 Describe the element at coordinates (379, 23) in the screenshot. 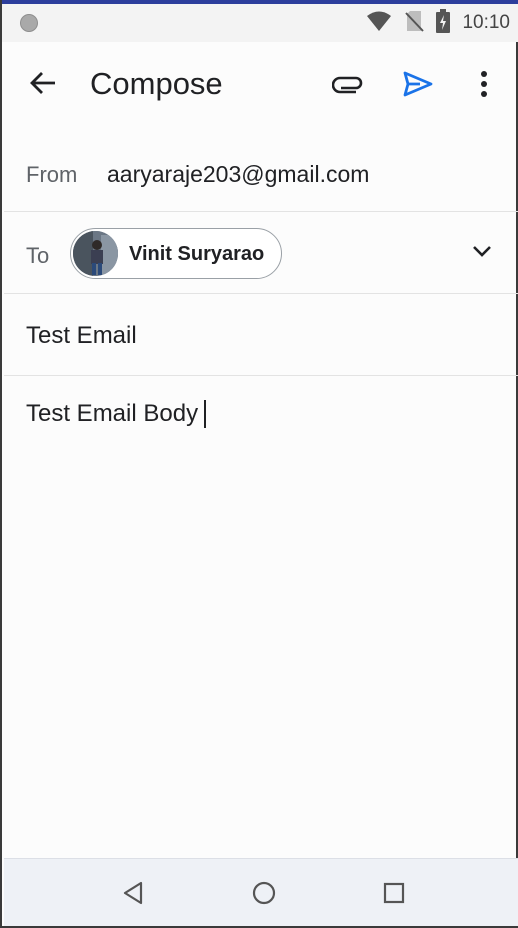

I see `wifi-icon` at that location.